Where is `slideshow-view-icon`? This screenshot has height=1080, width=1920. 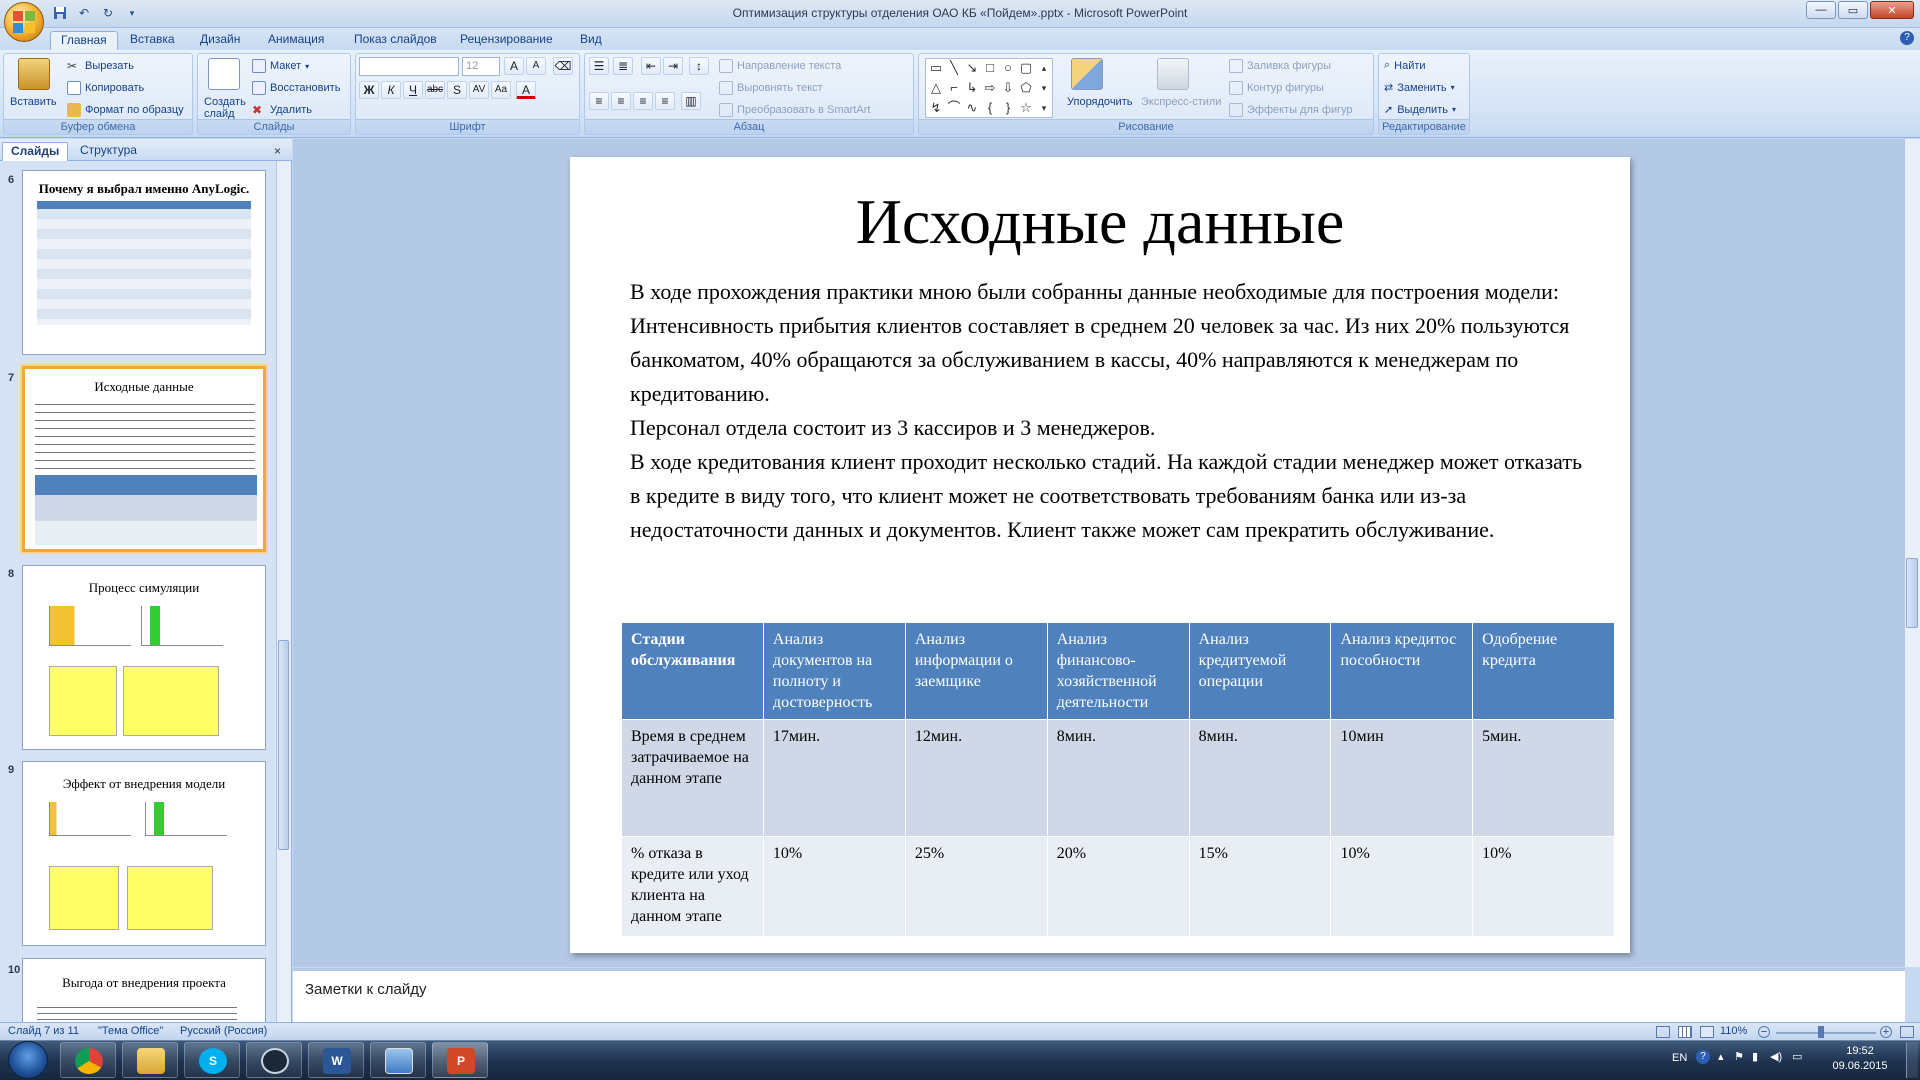
slideshow-view-icon is located at coordinates (1707, 1032).